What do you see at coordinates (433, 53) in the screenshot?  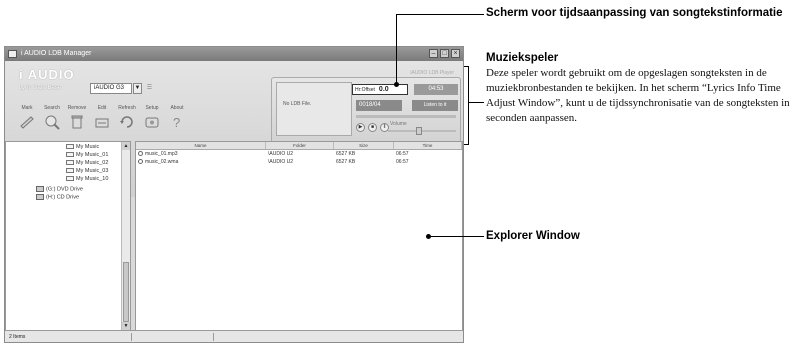 I see `minimize-button: –` at bounding box center [433, 53].